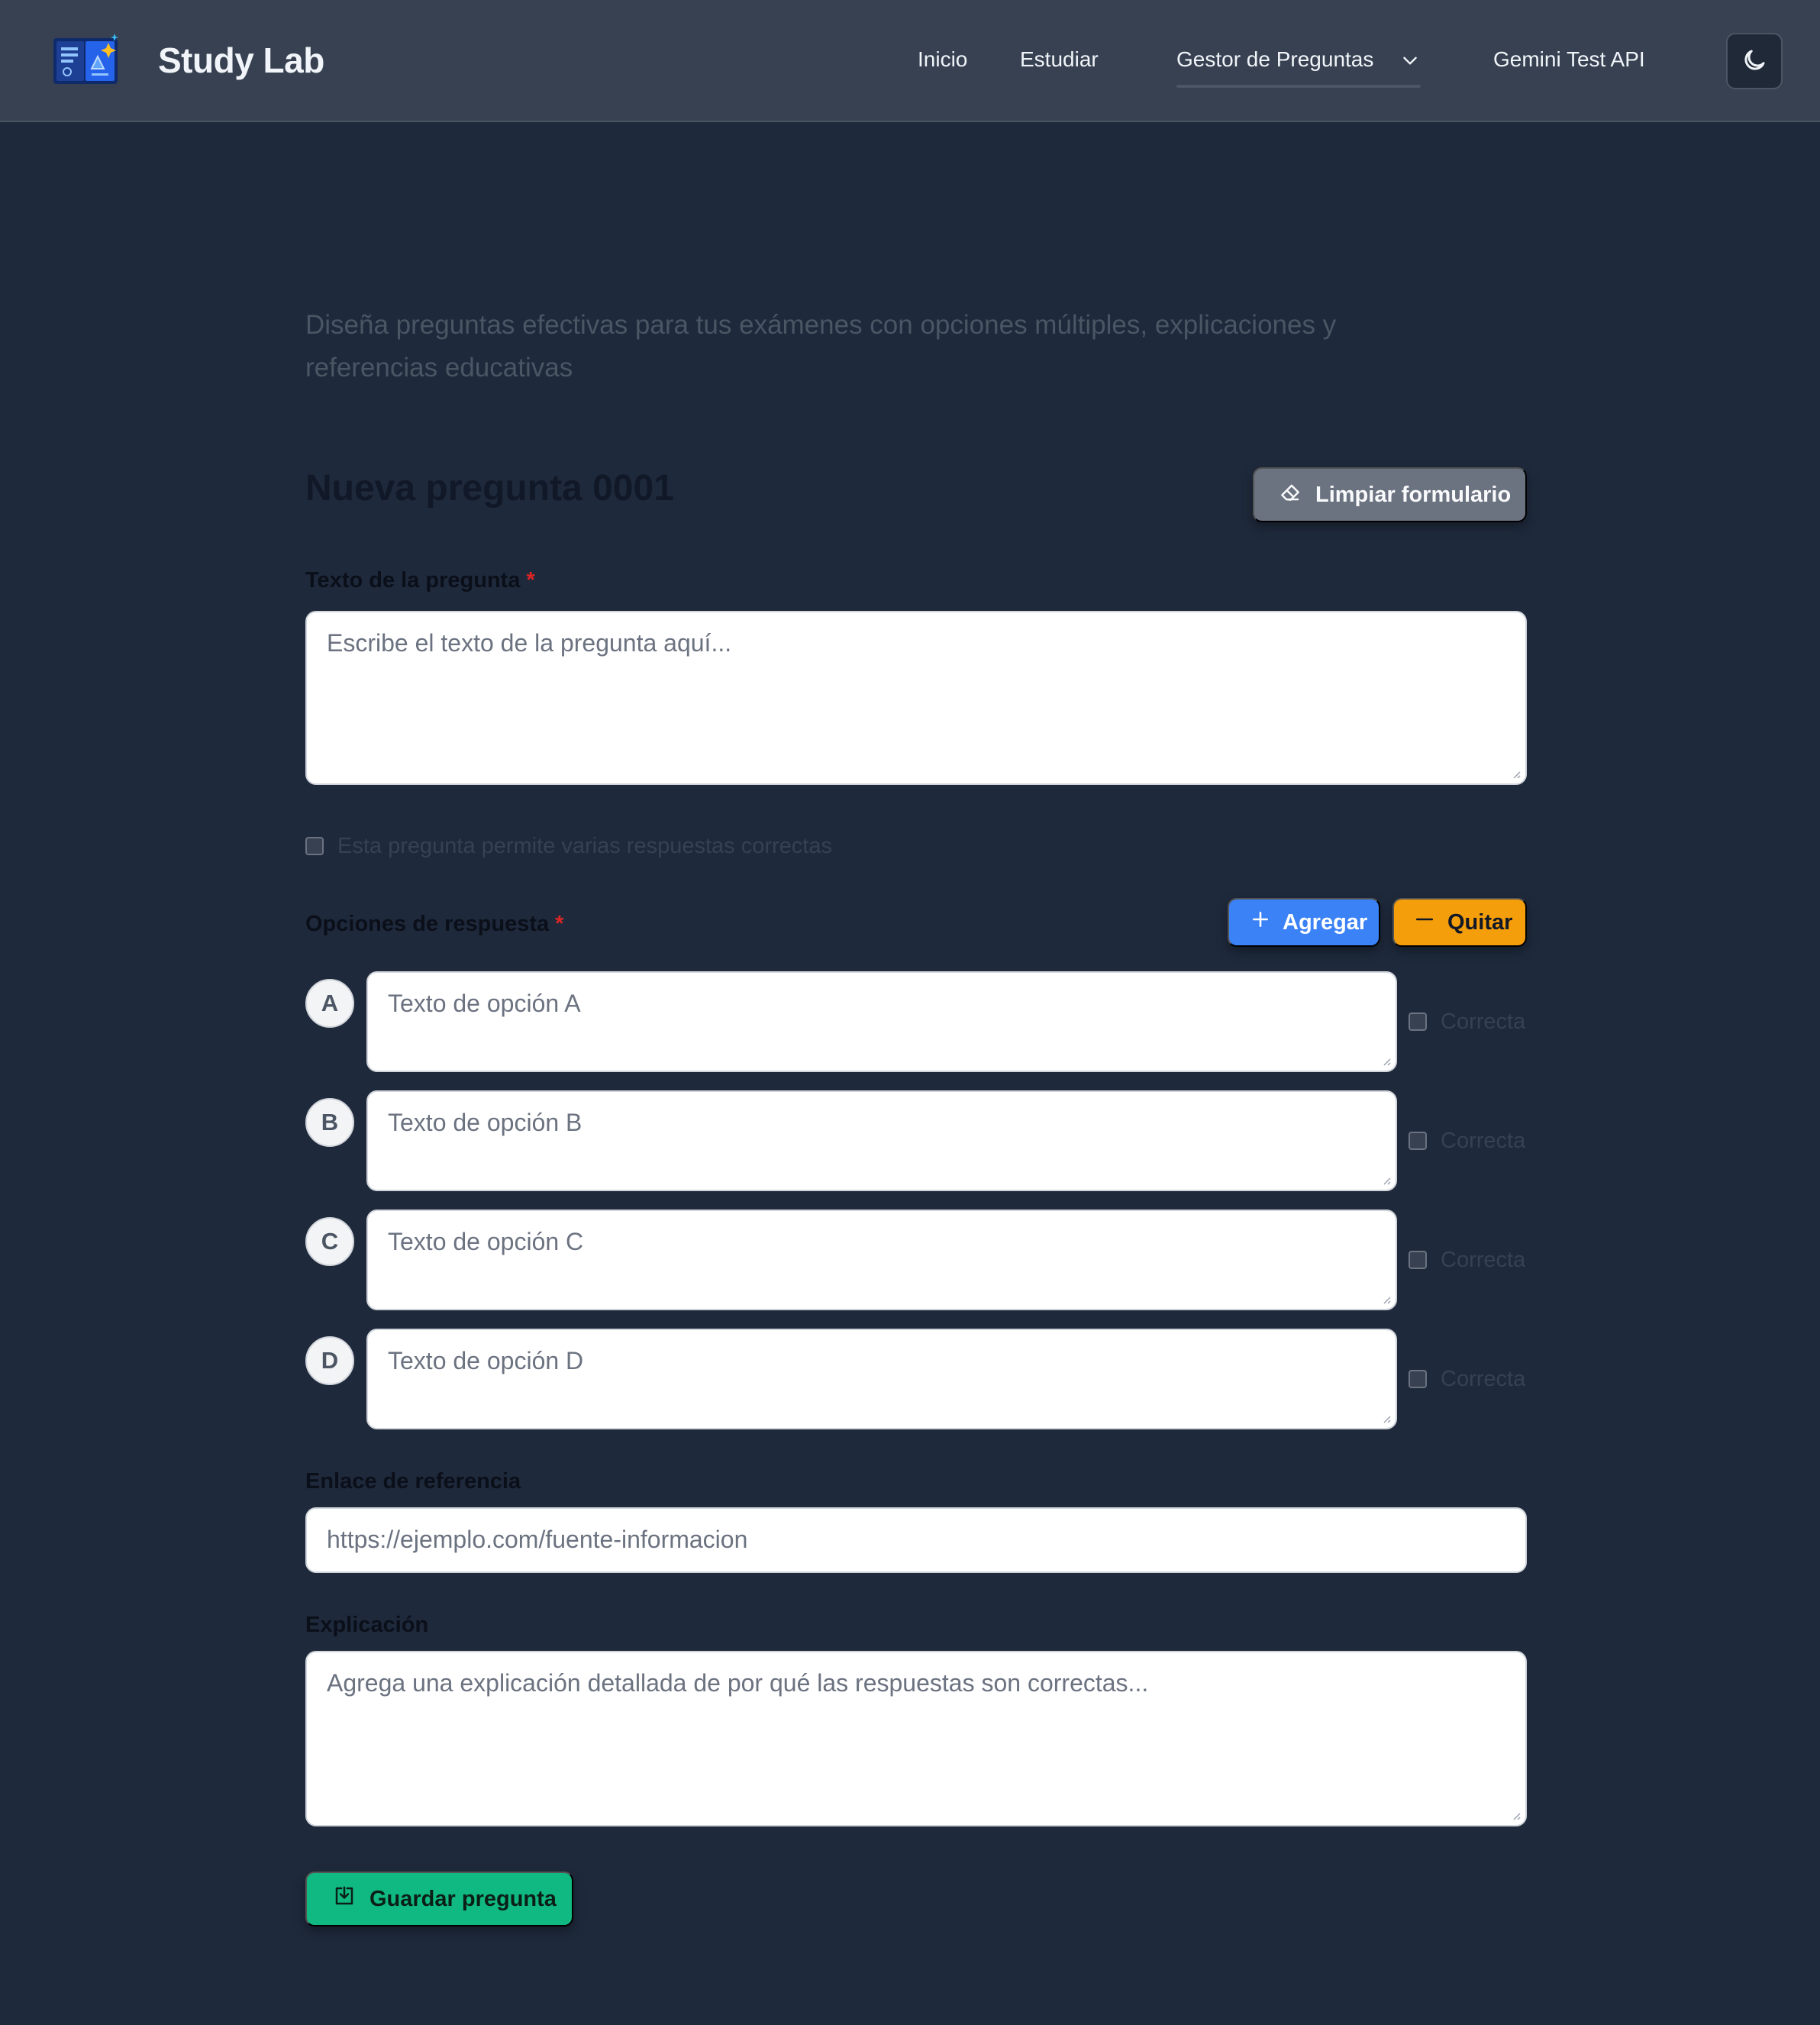 The width and height of the screenshot is (1820, 2025). Describe the element at coordinates (881, 1140) in the screenshot. I see `option-b-input: Texto de opción B` at that location.